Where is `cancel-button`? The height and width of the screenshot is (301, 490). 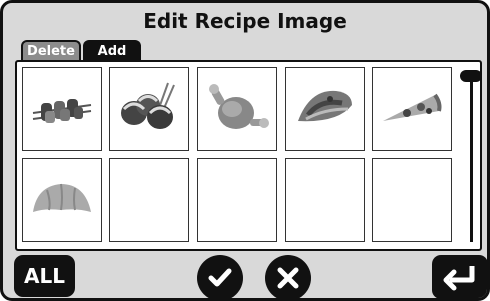 cancel-button is located at coordinates (288, 276).